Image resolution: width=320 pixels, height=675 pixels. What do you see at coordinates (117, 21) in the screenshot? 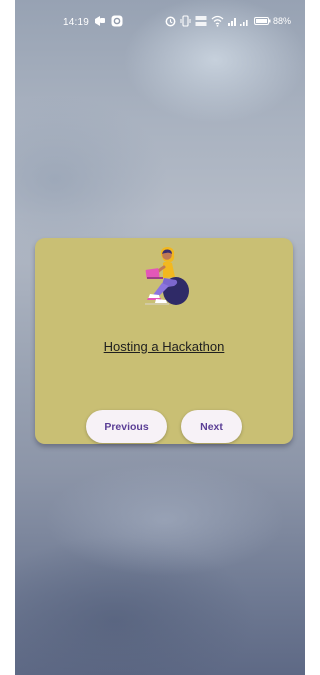
I see `app-badge-icon` at bounding box center [117, 21].